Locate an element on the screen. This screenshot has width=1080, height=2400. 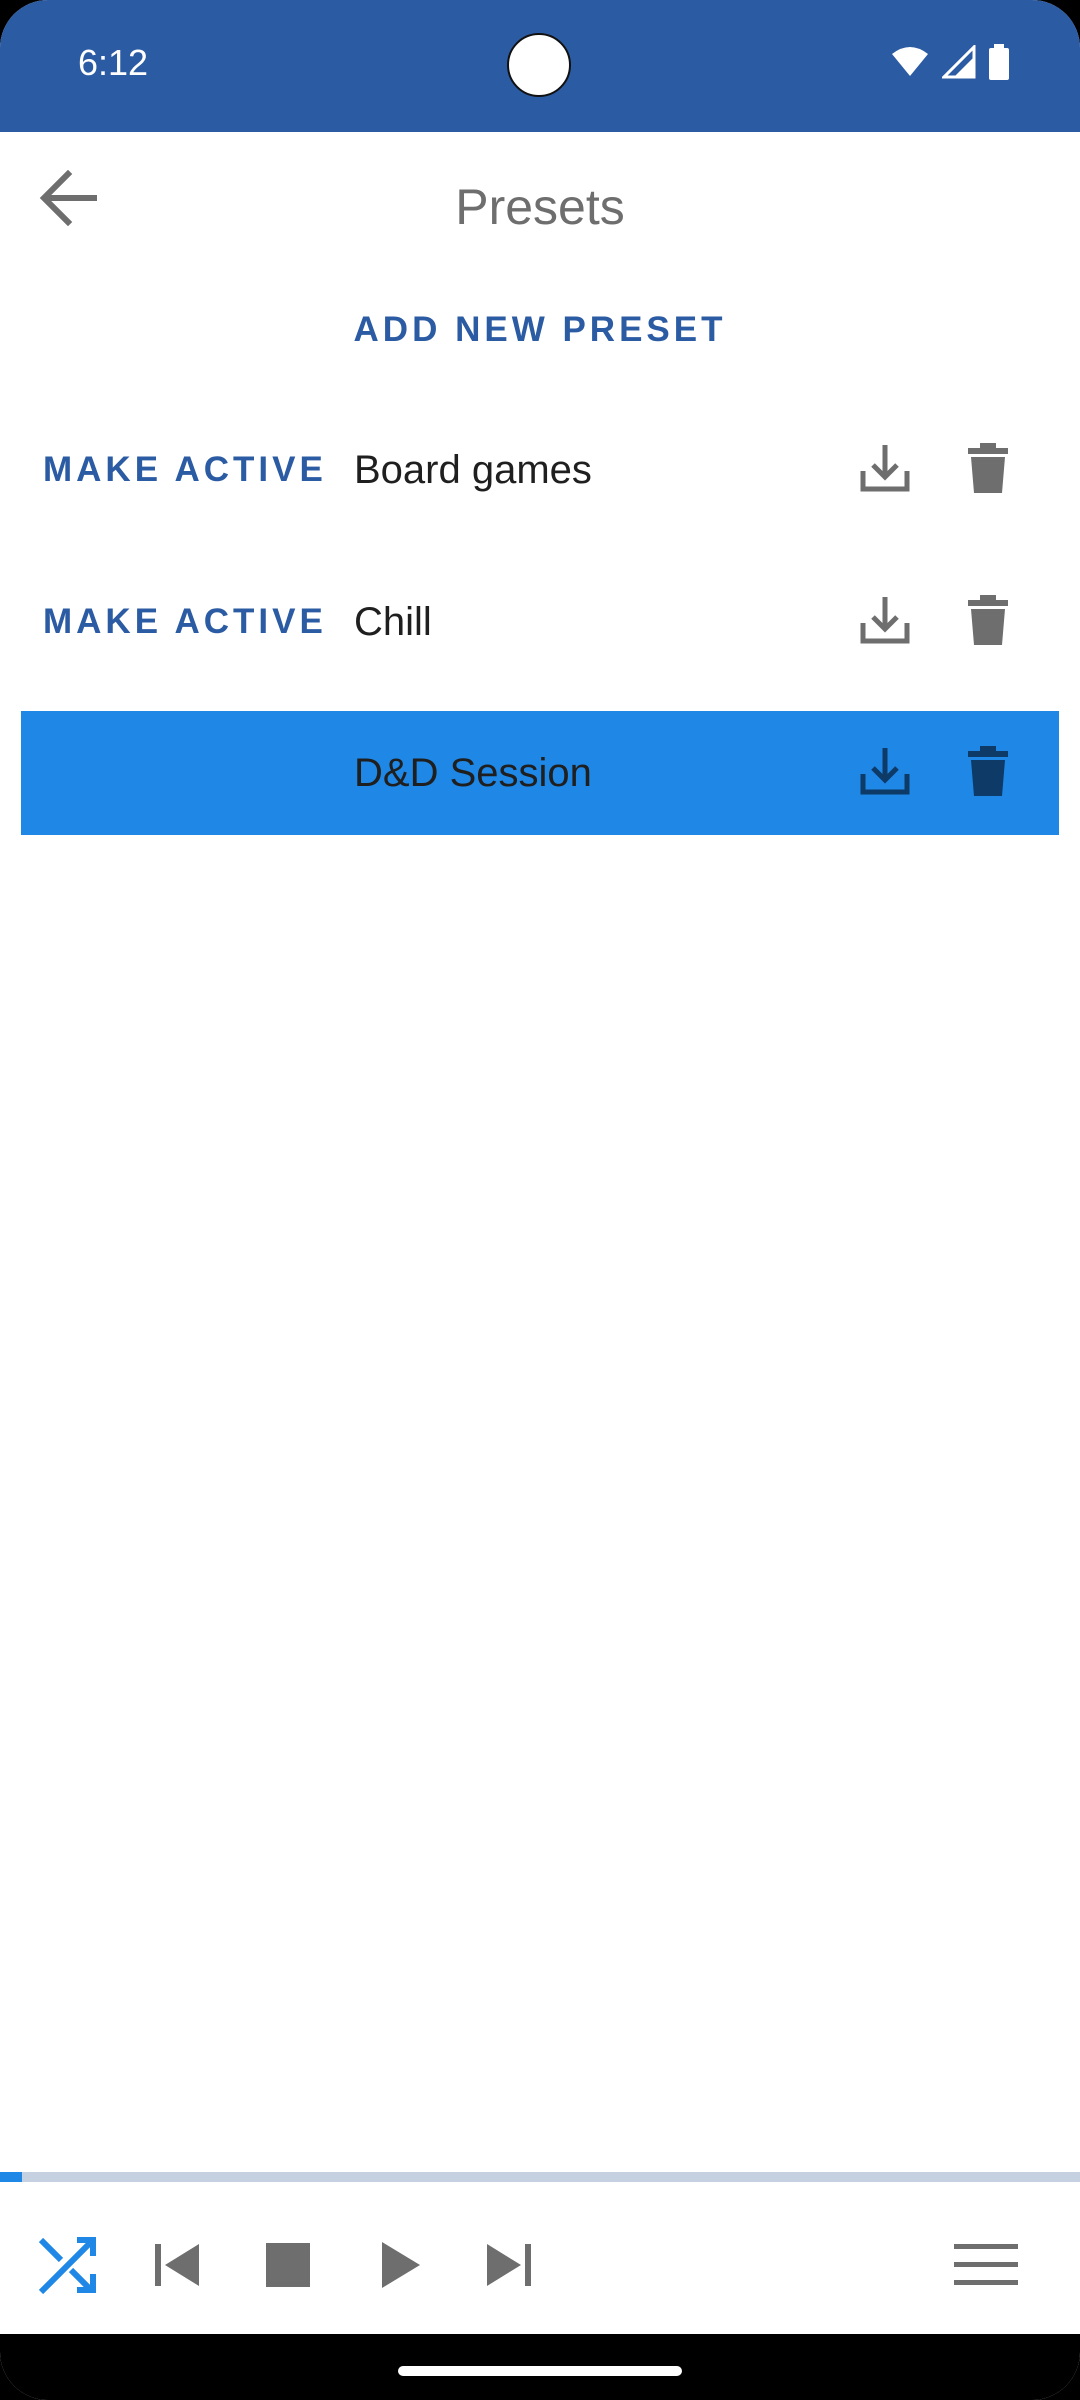
menu-icon is located at coordinates (986, 2267).